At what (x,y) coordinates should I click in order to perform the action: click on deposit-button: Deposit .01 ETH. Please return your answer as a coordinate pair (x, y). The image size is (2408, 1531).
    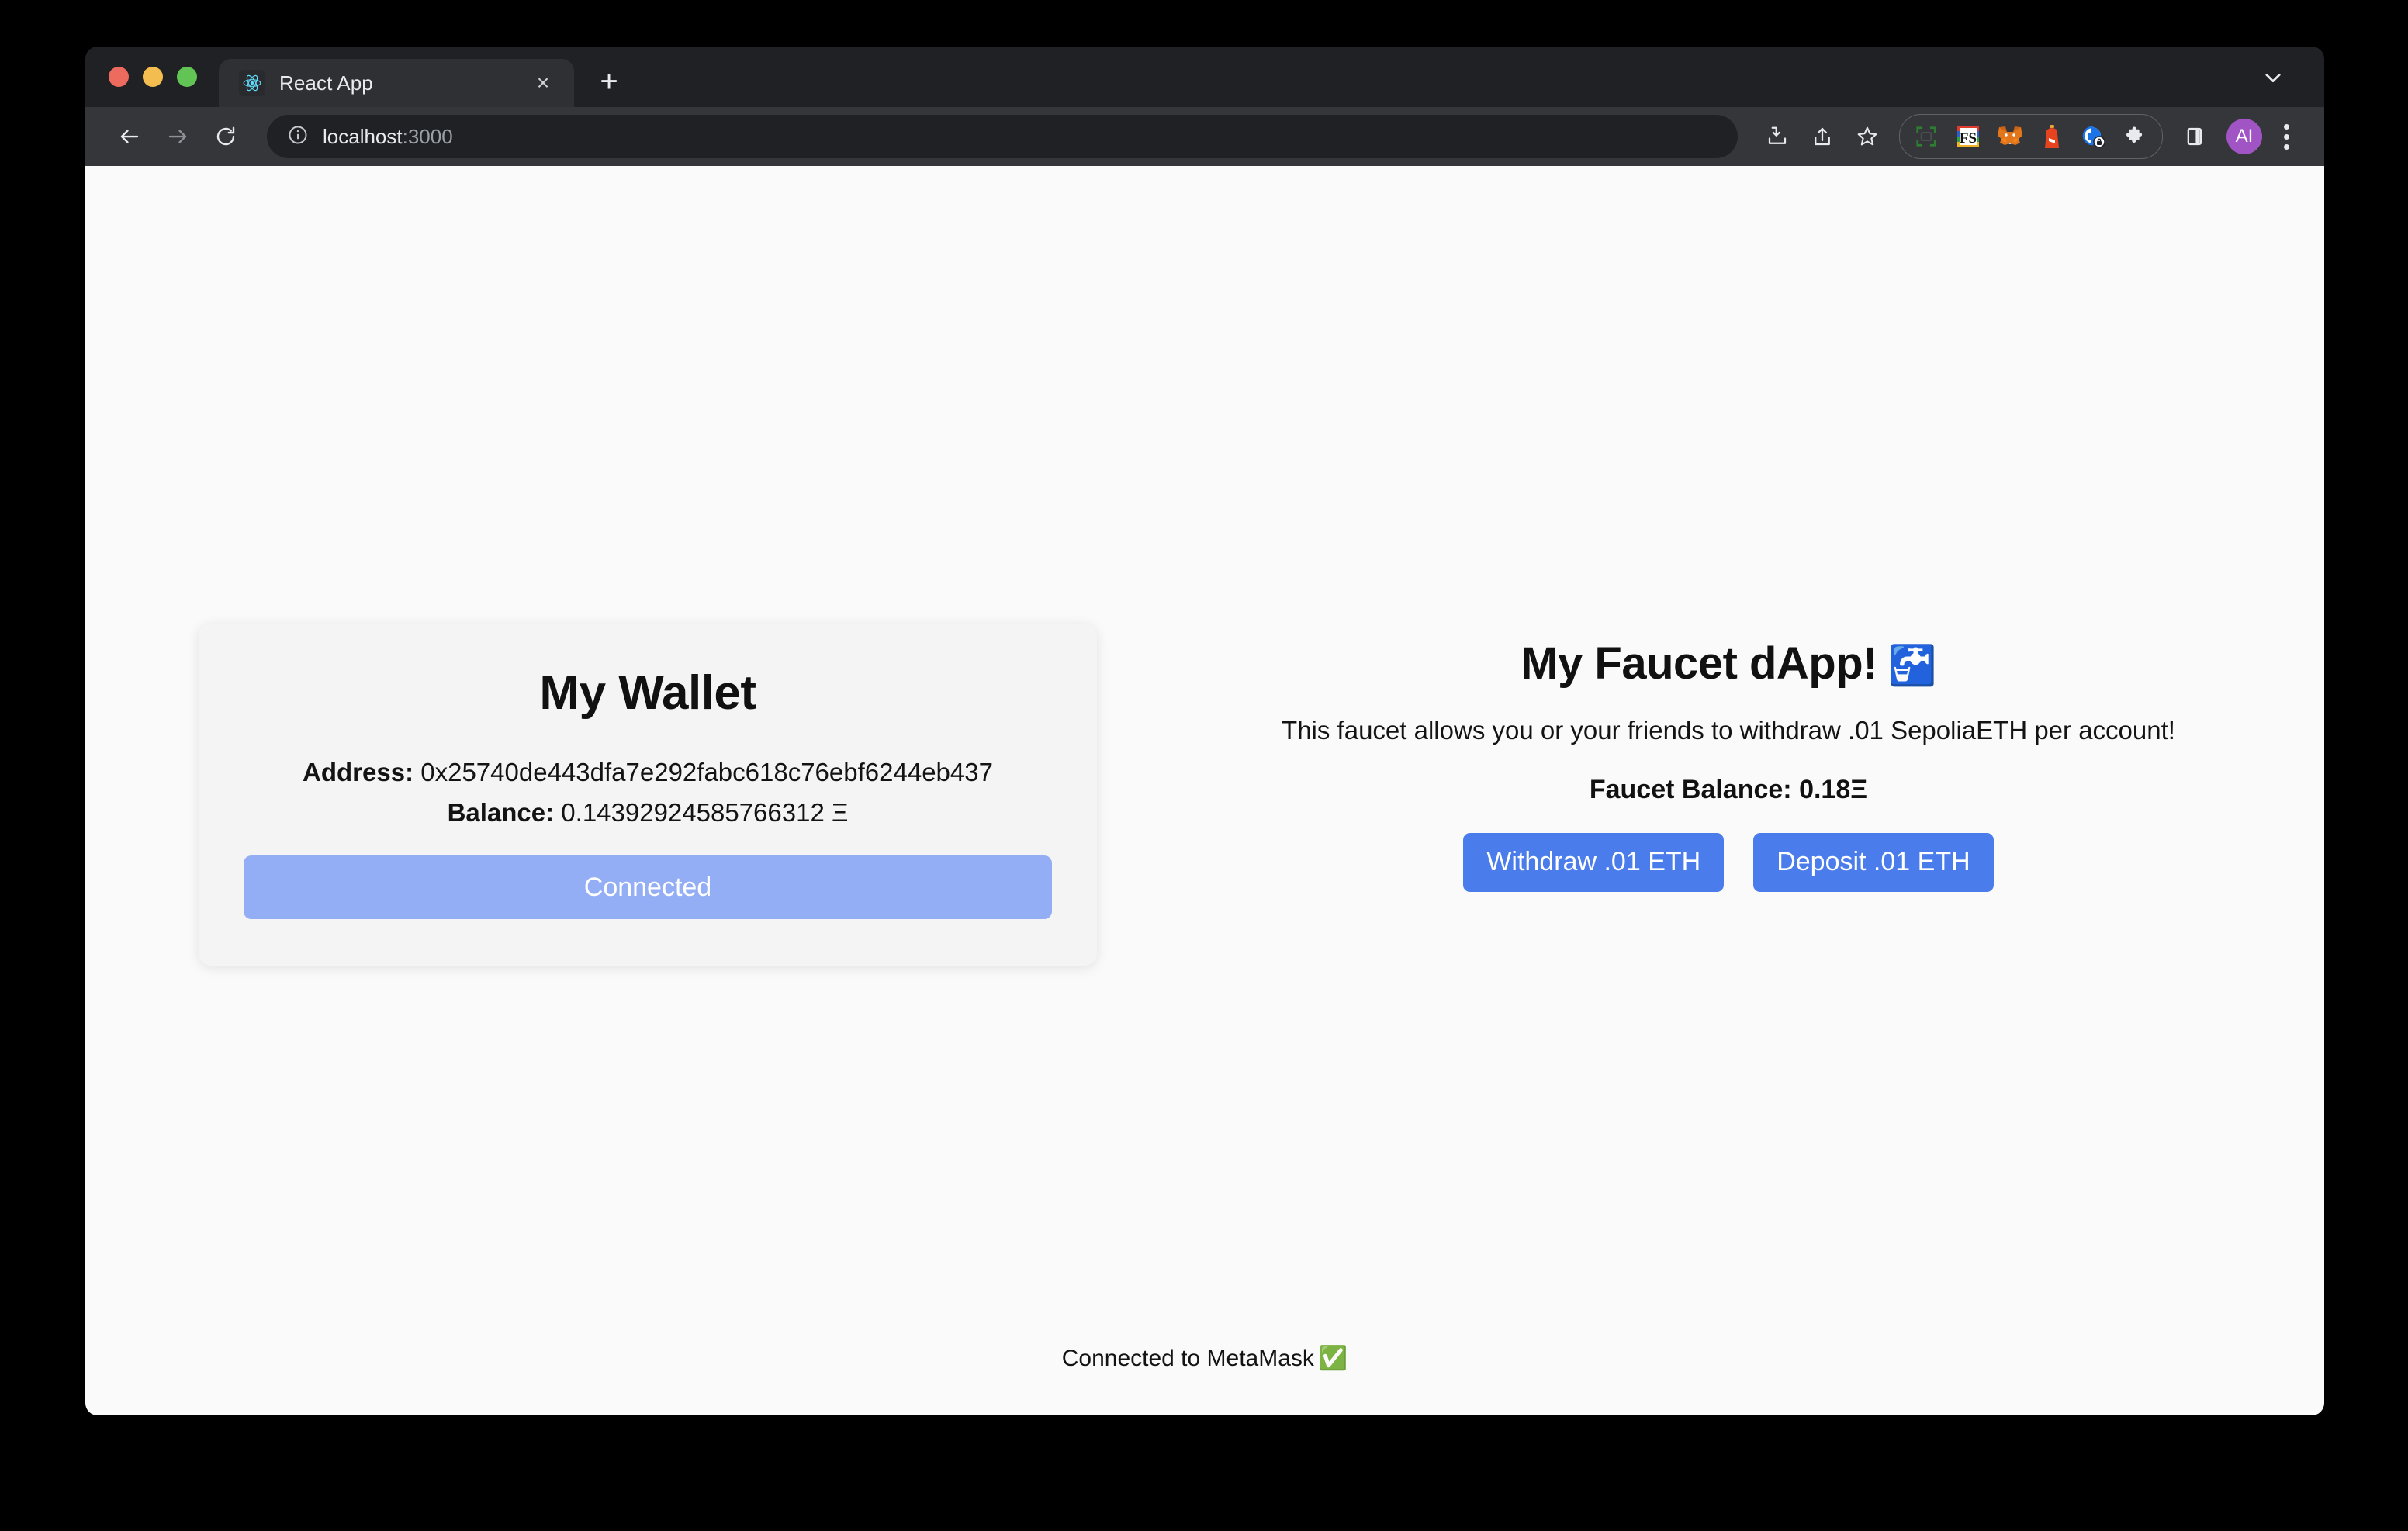
    Looking at the image, I should click on (1874, 862).